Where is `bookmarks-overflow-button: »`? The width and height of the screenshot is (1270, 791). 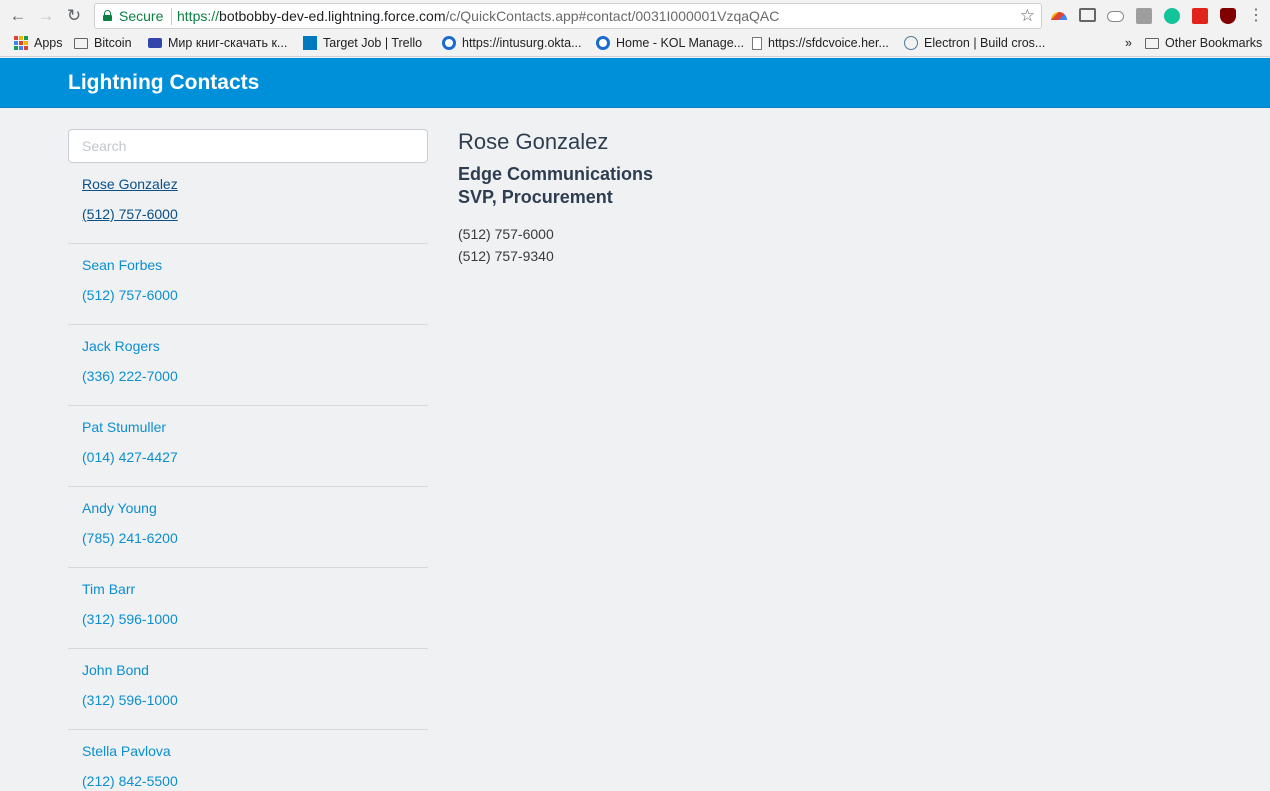
bookmarks-overflow-button: » is located at coordinates (1128, 43).